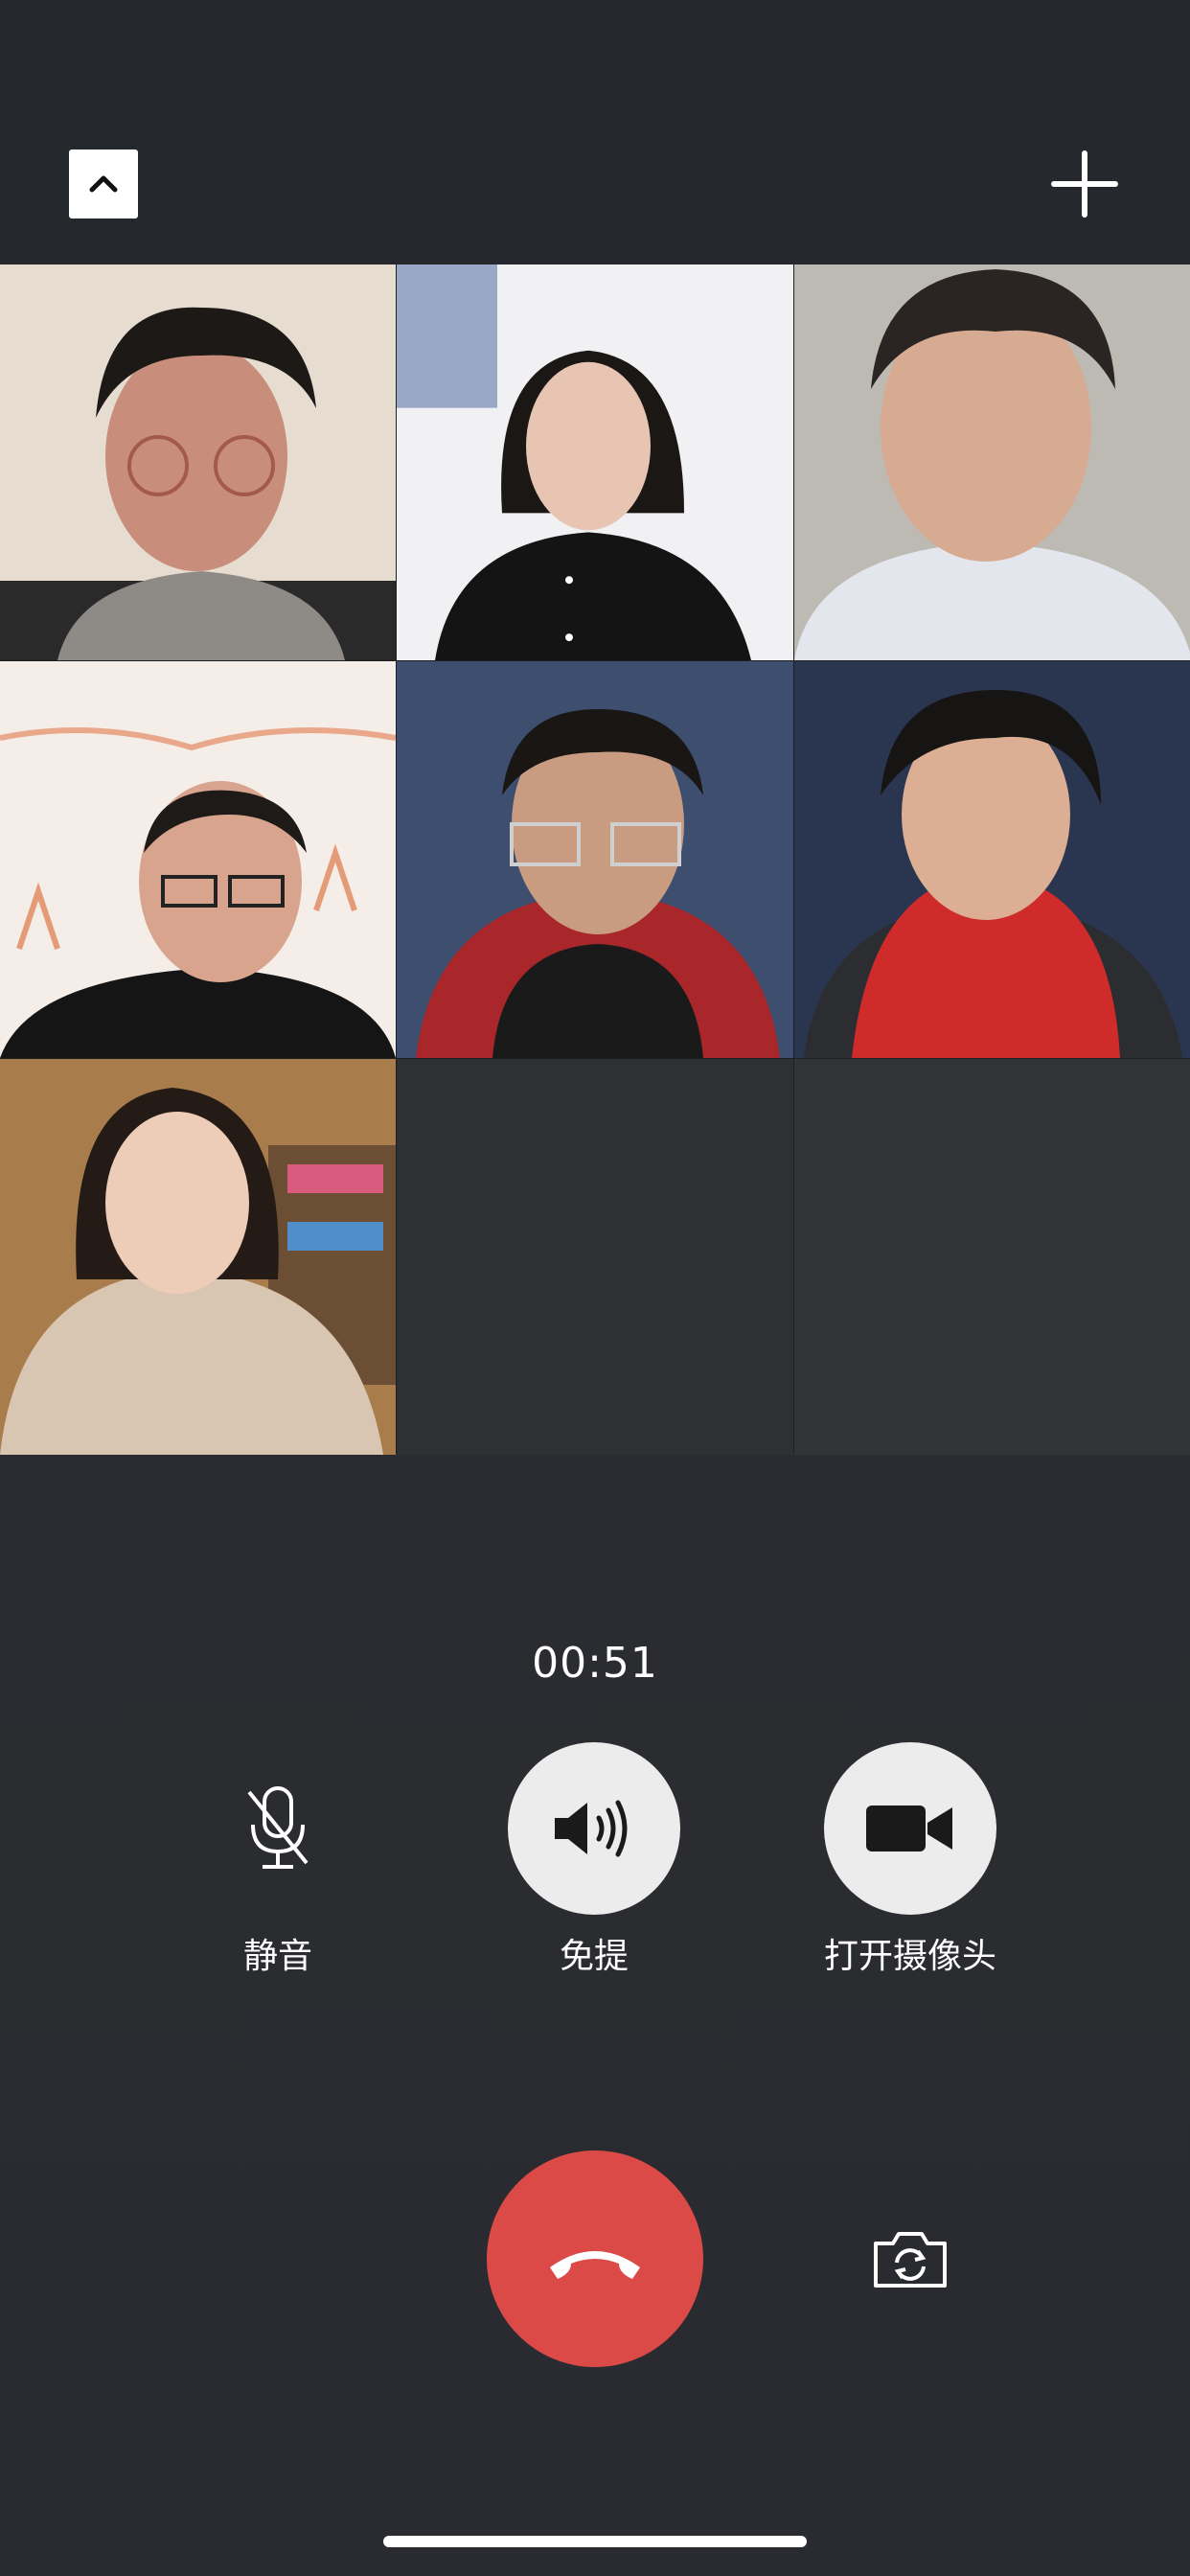 This screenshot has width=1190, height=2576. I want to click on top-bar, so click(595, 132).